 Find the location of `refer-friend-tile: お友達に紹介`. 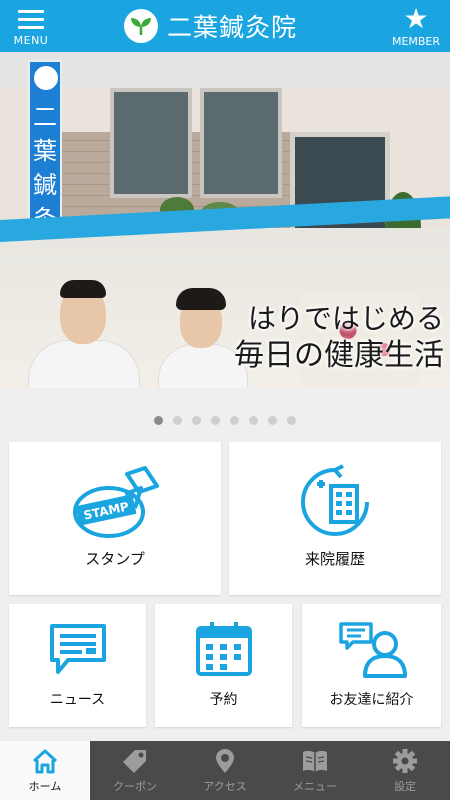

refer-friend-tile: お友達に紹介 is located at coordinates (371, 665).